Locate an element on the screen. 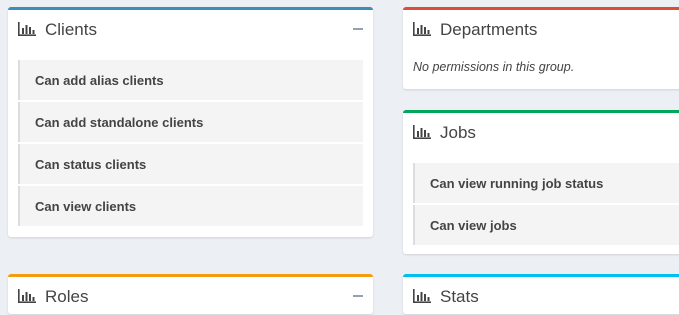  departments-empty-message: No permissions in this group. is located at coordinates (494, 67).